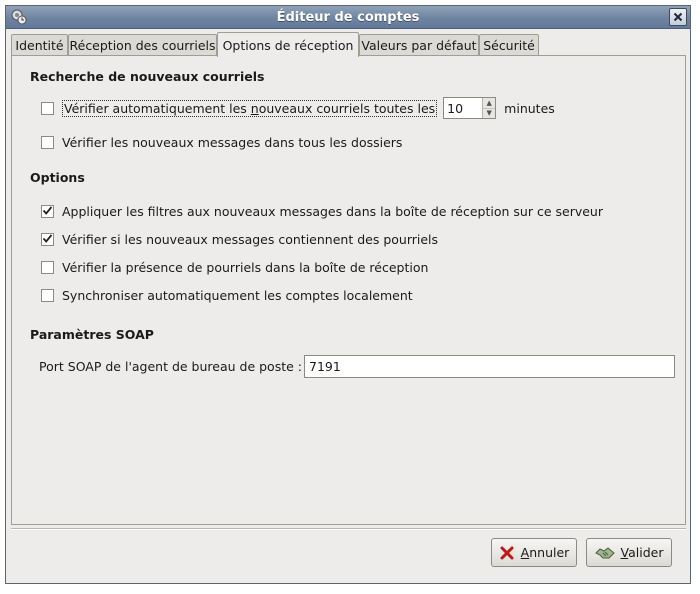 Image resolution: width=700 pixels, height=594 pixels. I want to click on inbox-junk-checkbox, so click(47, 267).